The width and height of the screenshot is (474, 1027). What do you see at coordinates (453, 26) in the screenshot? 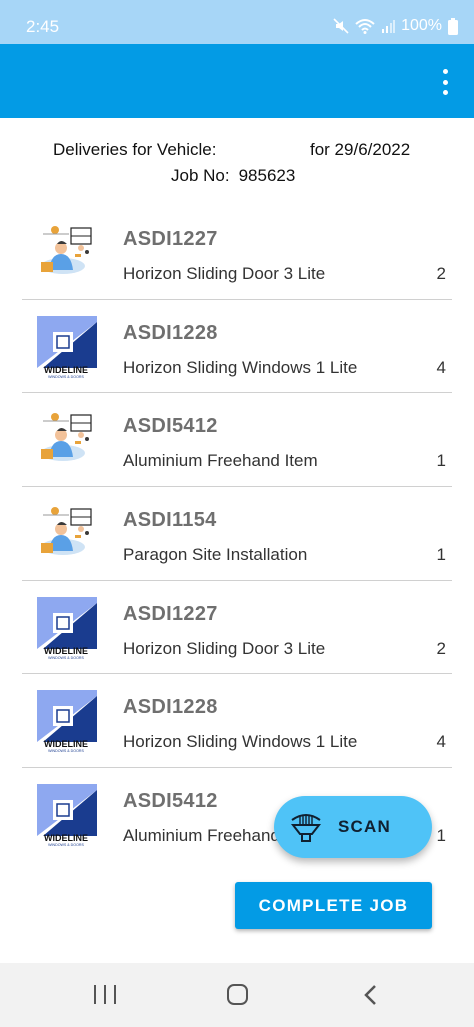
I see `battery-icon` at bounding box center [453, 26].